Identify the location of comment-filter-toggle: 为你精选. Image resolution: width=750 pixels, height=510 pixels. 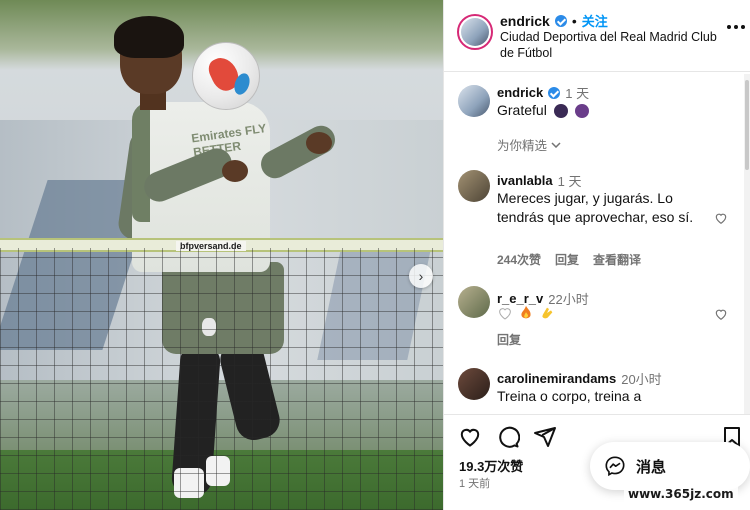
(529, 144).